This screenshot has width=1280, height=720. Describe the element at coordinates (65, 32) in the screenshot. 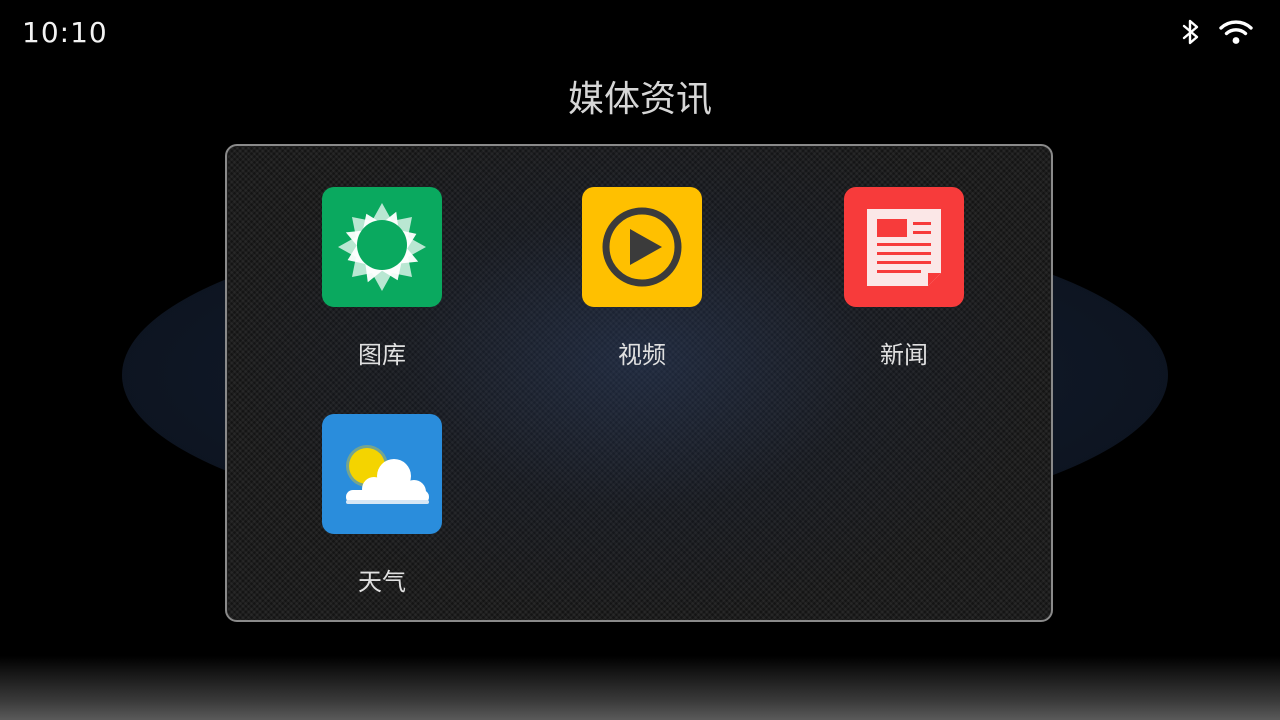

I see `status-time: 10:10` at that location.